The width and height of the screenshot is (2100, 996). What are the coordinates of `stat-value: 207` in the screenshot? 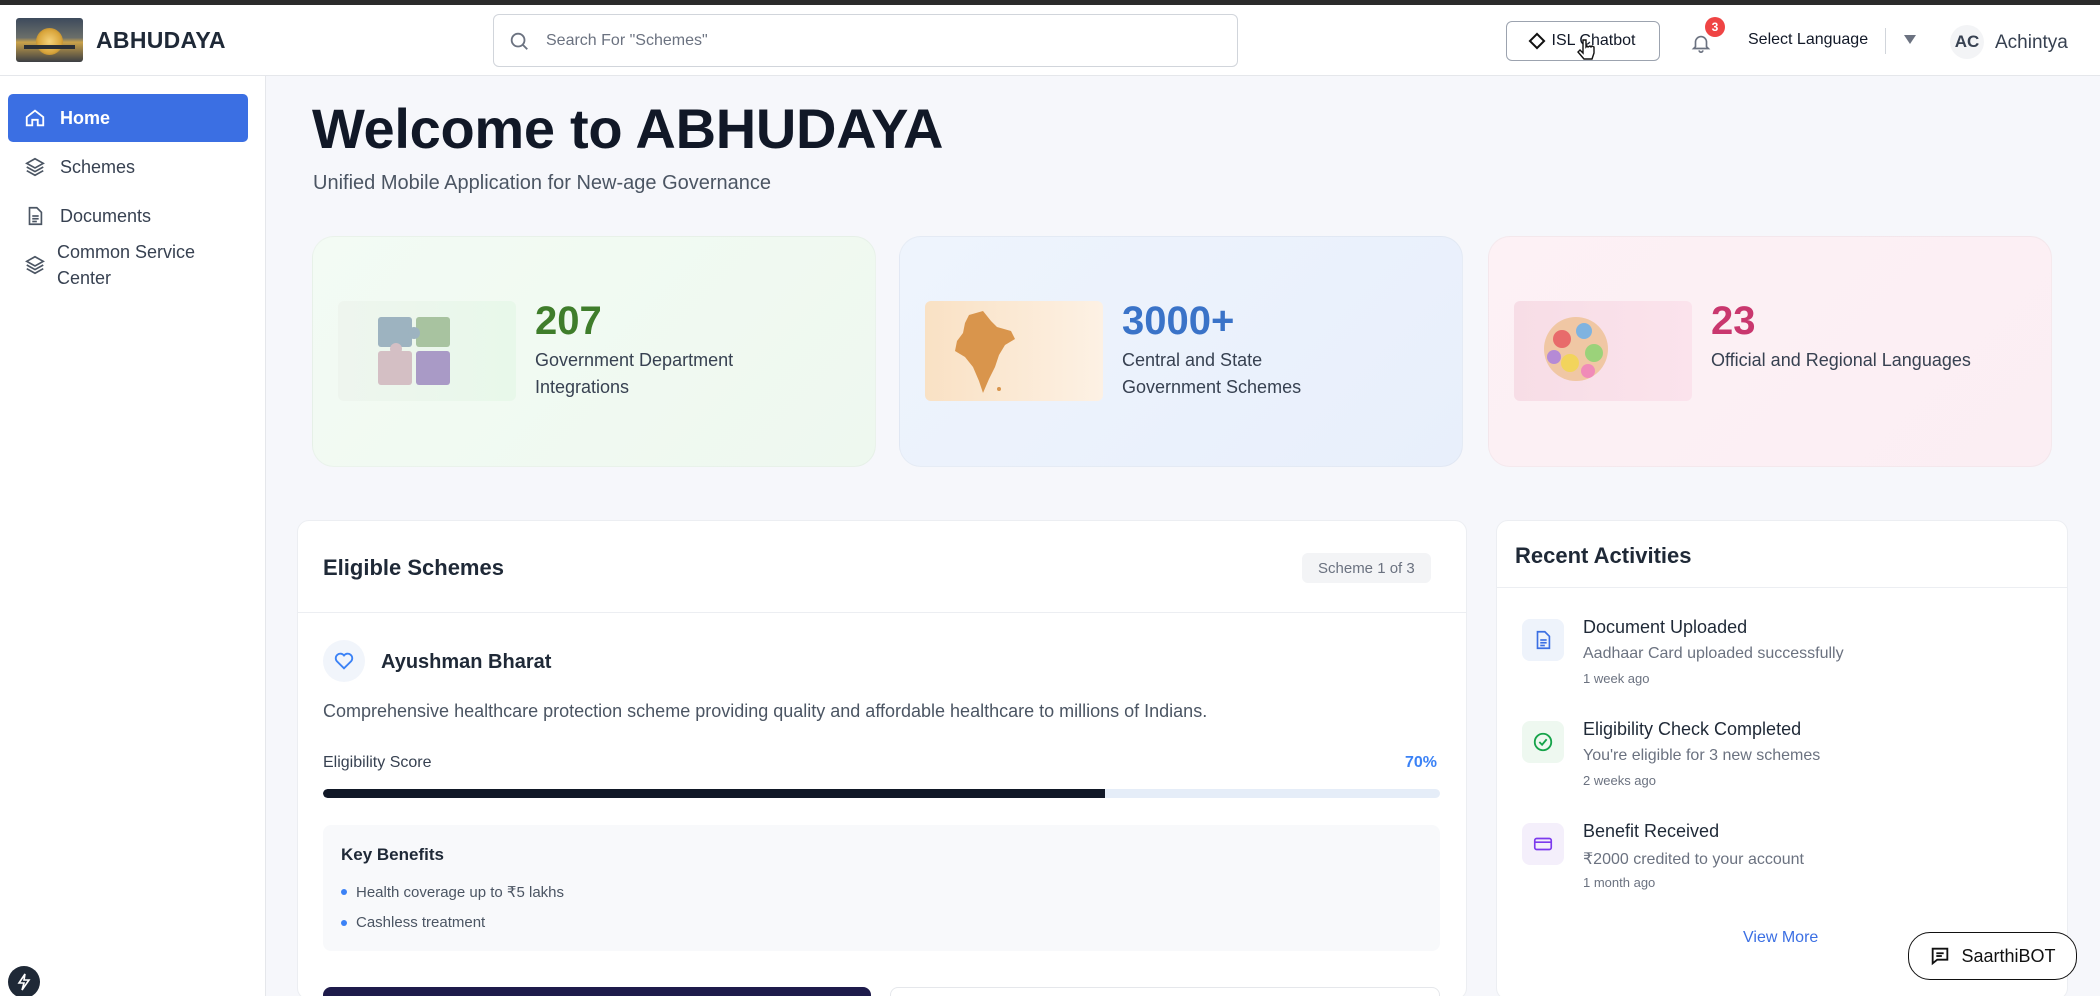 It's located at (568, 321).